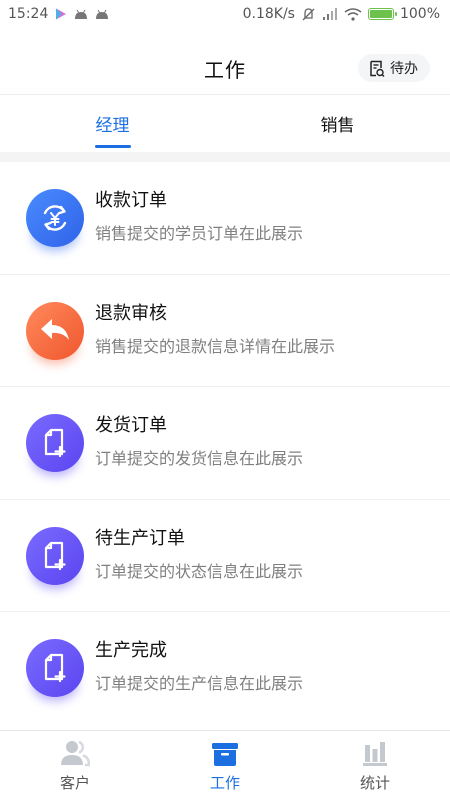 The height and width of the screenshot is (800, 450). Describe the element at coordinates (131, 426) in the screenshot. I see `item-title: 发货订单` at that location.